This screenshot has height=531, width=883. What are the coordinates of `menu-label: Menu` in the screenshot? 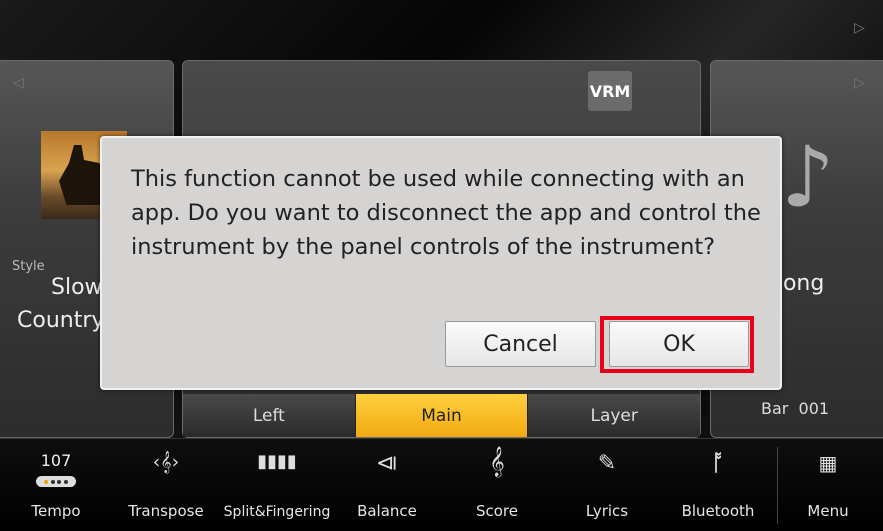 It's located at (828, 511).